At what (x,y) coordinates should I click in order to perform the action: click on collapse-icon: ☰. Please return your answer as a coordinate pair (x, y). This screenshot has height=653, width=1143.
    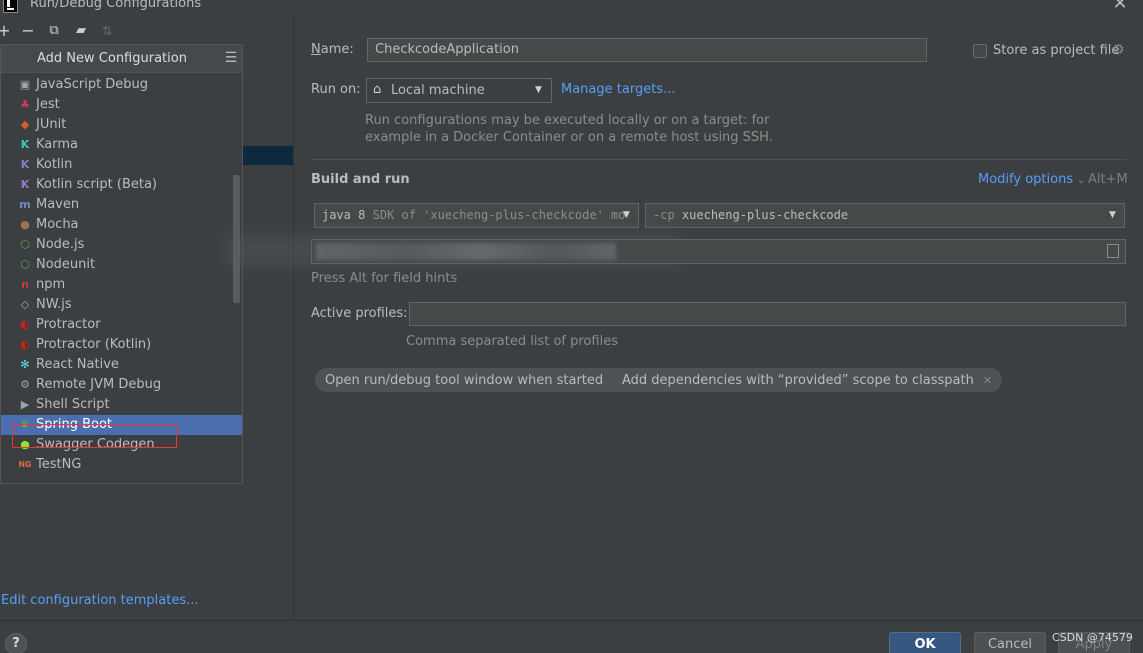
    Looking at the image, I should click on (231, 58).